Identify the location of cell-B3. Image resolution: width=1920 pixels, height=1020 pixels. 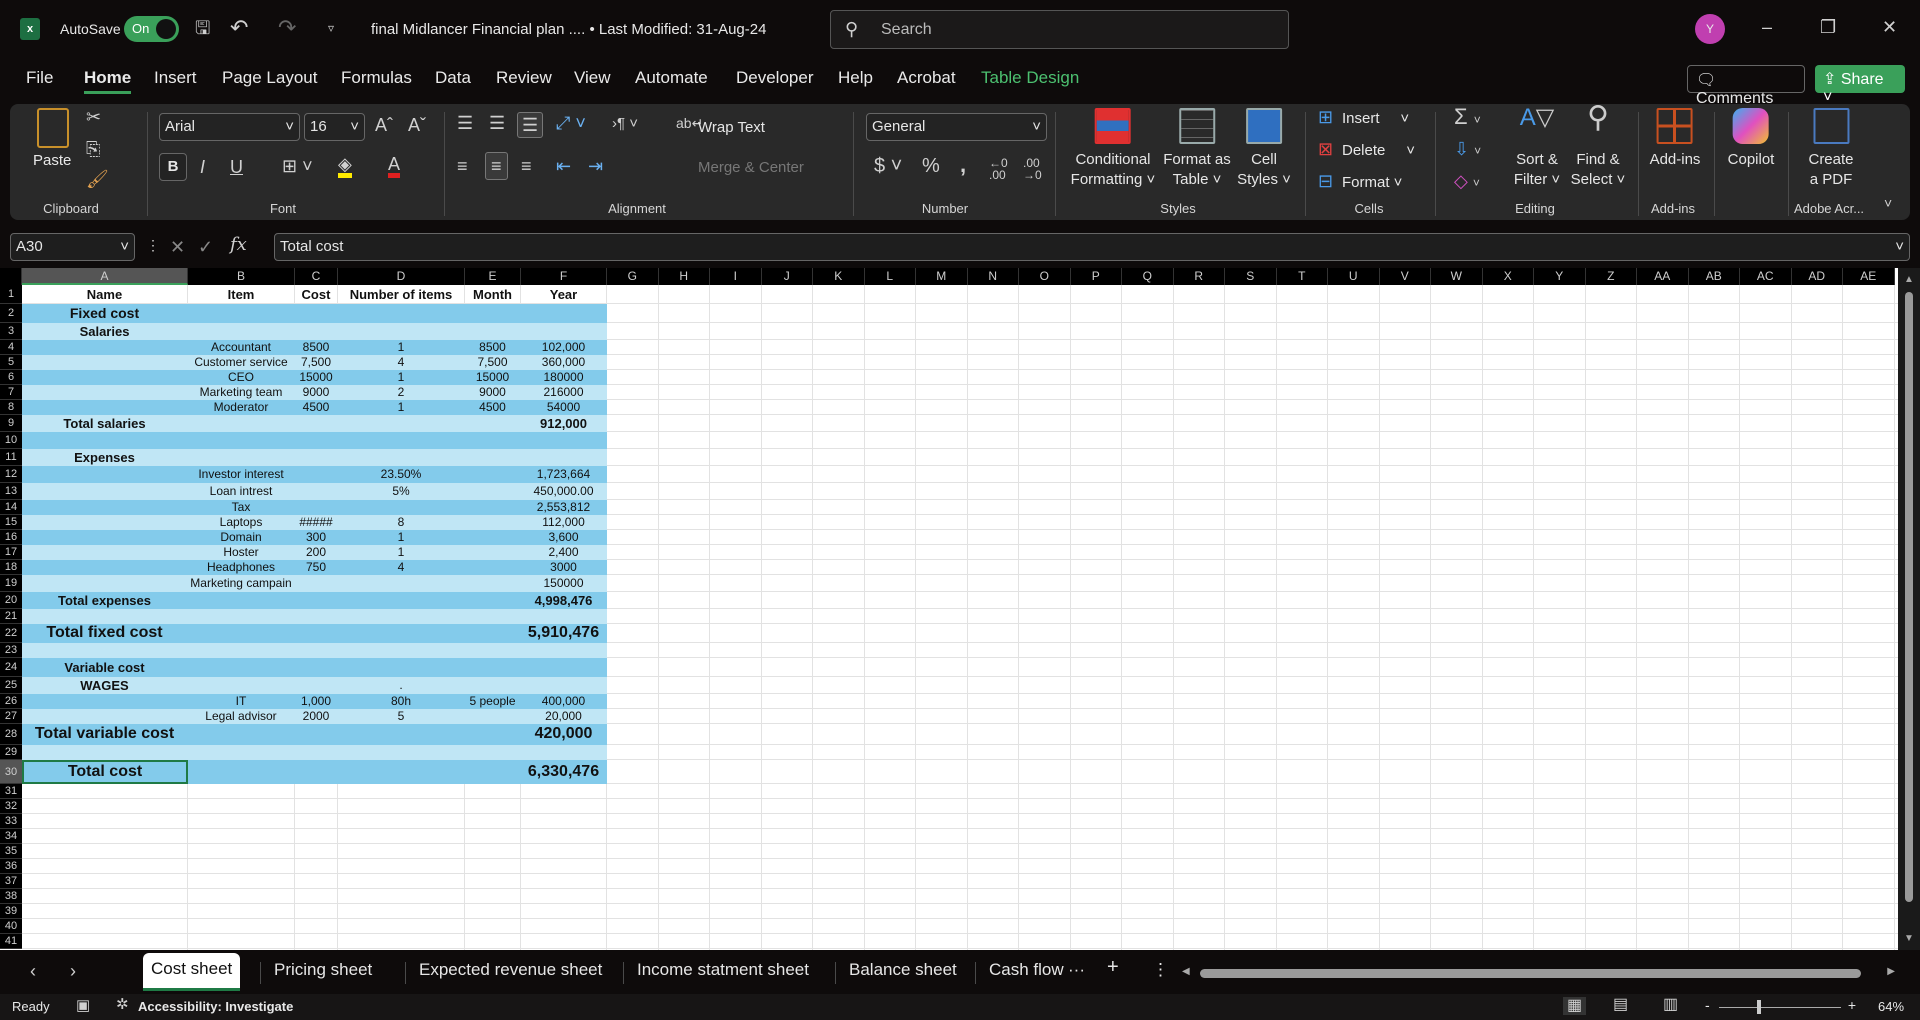
(241, 331).